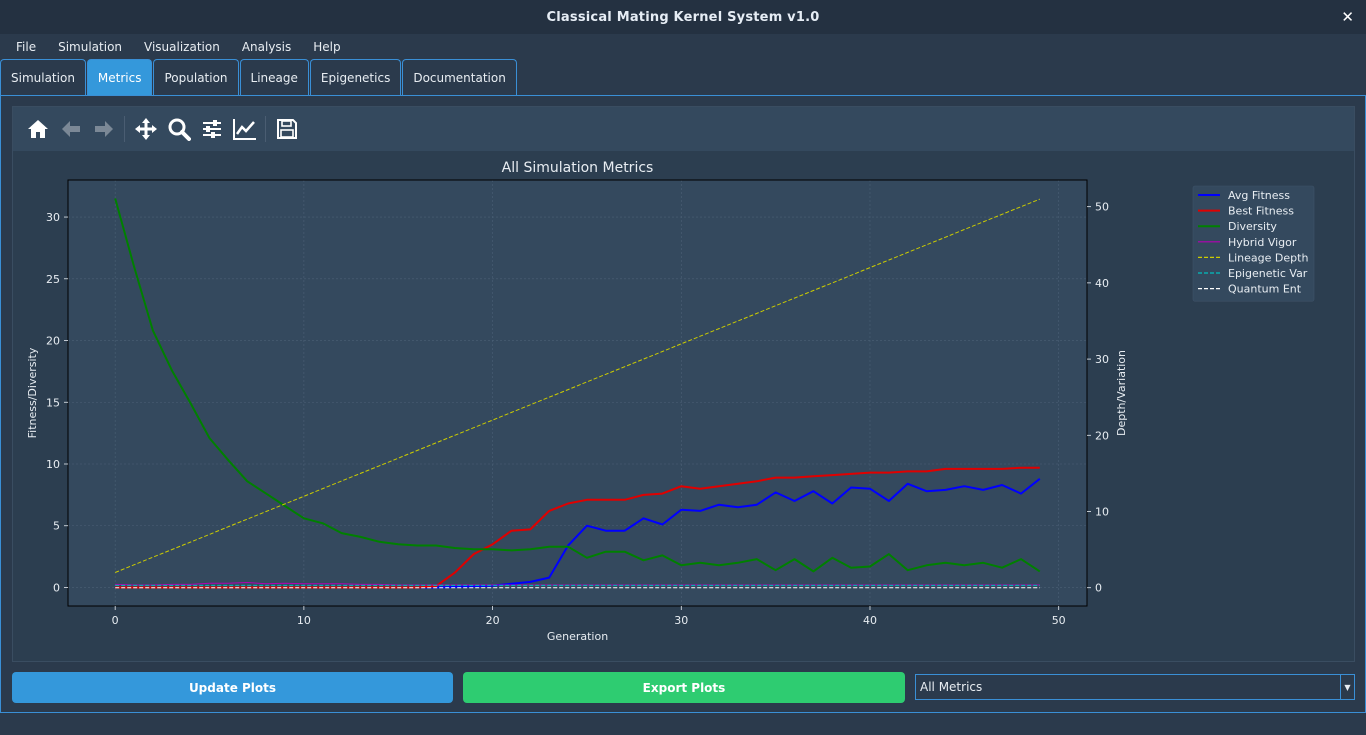  Describe the element at coordinates (32, 392) in the screenshot. I see `y-axis-label: Fitness/Diversity` at that location.